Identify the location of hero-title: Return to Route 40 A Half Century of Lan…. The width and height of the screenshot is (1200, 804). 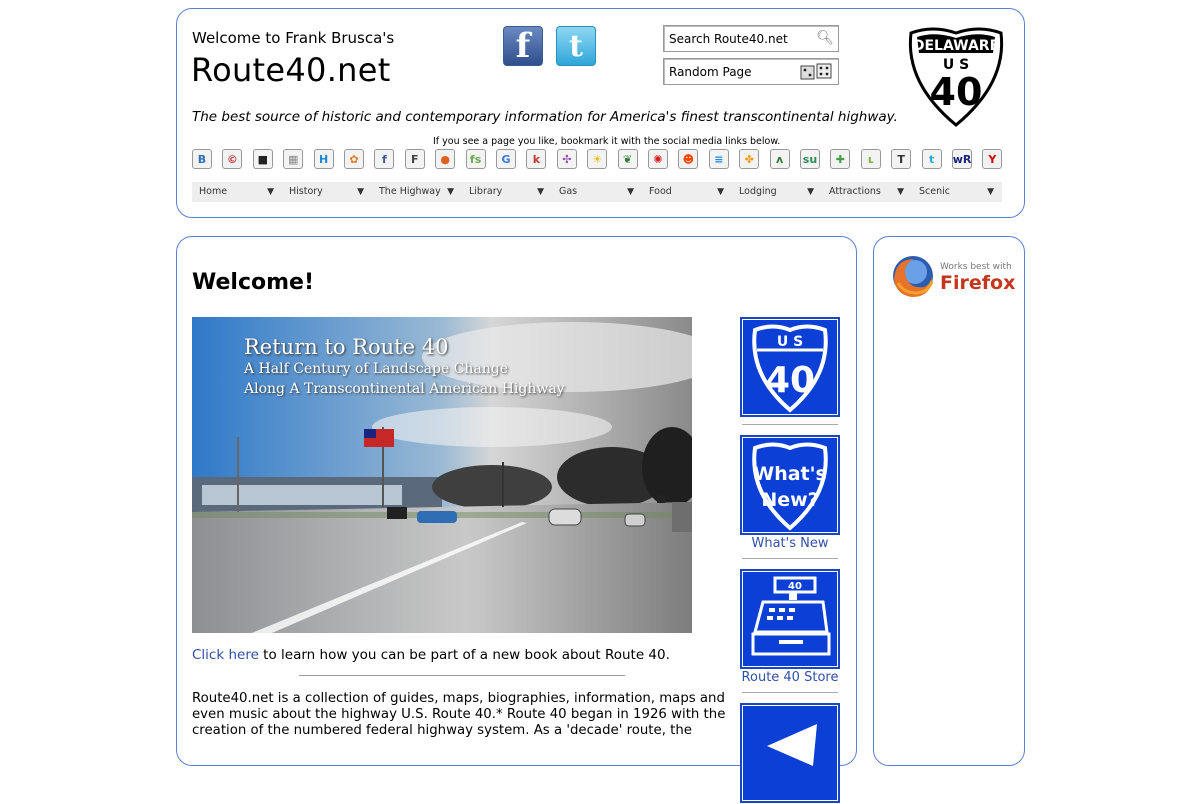
(404, 367).